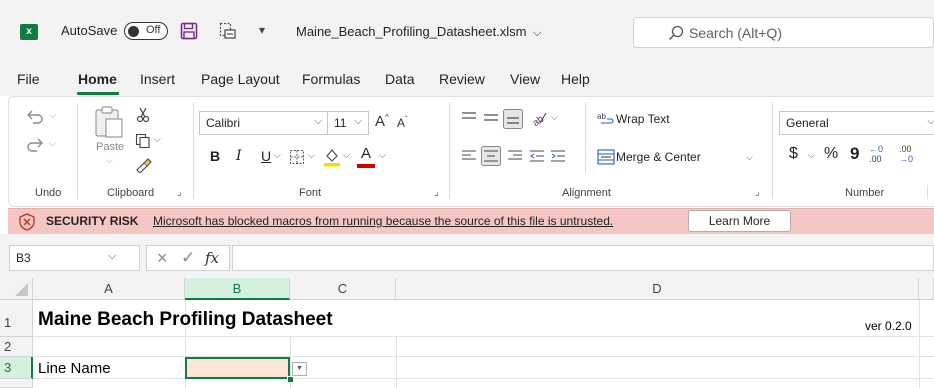  I want to click on italic-button: I, so click(239, 156).